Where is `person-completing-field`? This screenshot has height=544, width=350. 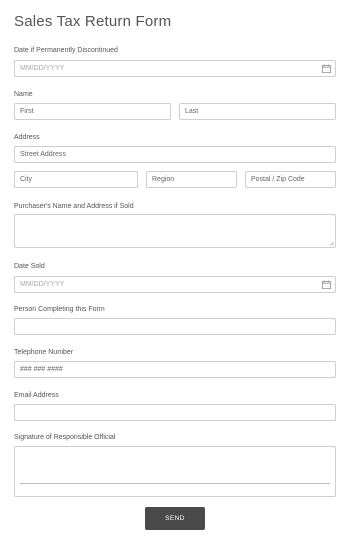
person-completing-field is located at coordinates (175, 326).